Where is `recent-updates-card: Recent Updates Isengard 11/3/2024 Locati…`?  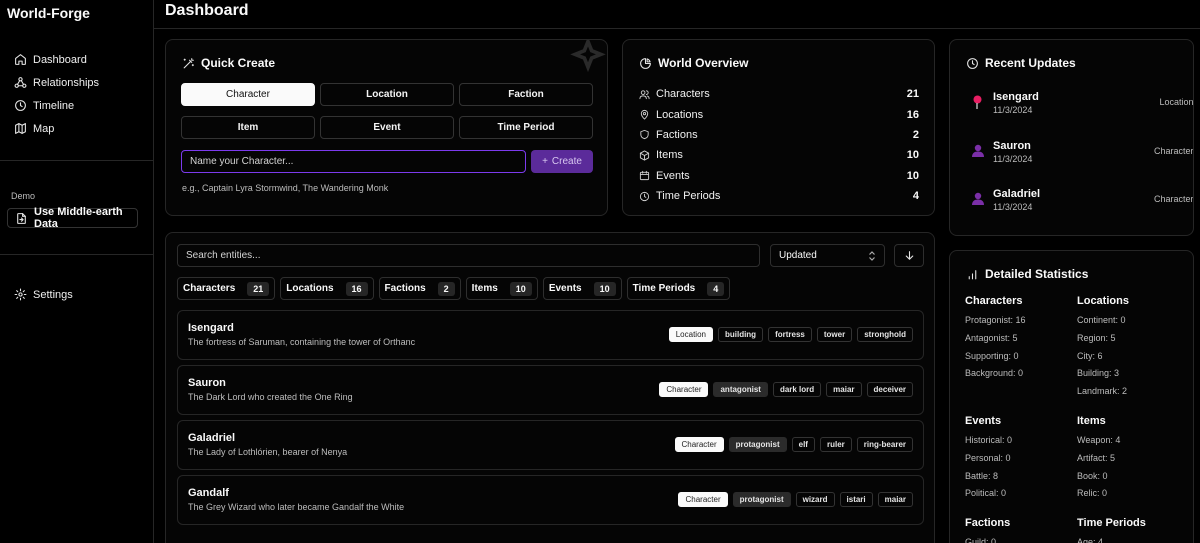 recent-updates-card: Recent Updates Isengard 11/3/2024 Locati… is located at coordinates (1071, 137).